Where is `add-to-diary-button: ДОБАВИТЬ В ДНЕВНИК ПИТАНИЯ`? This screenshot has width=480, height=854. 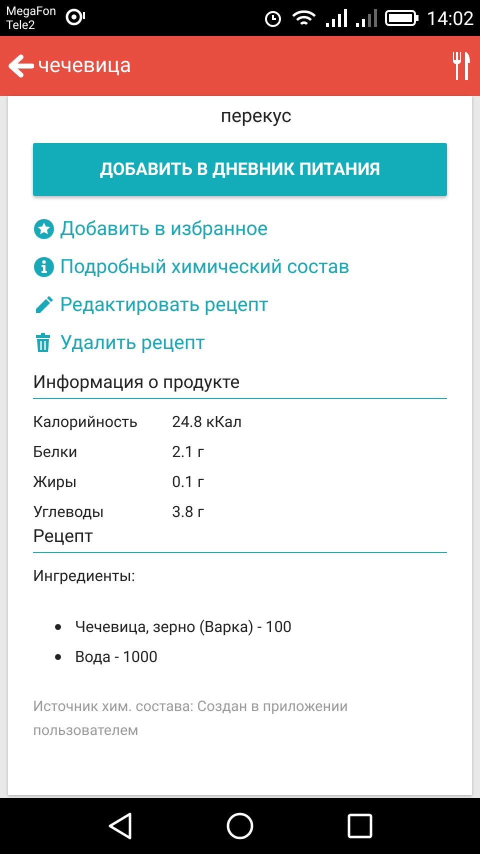 add-to-diary-button: ДОБАВИТЬ В ДНЕВНИК ПИТАНИЯ is located at coordinates (240, 169).